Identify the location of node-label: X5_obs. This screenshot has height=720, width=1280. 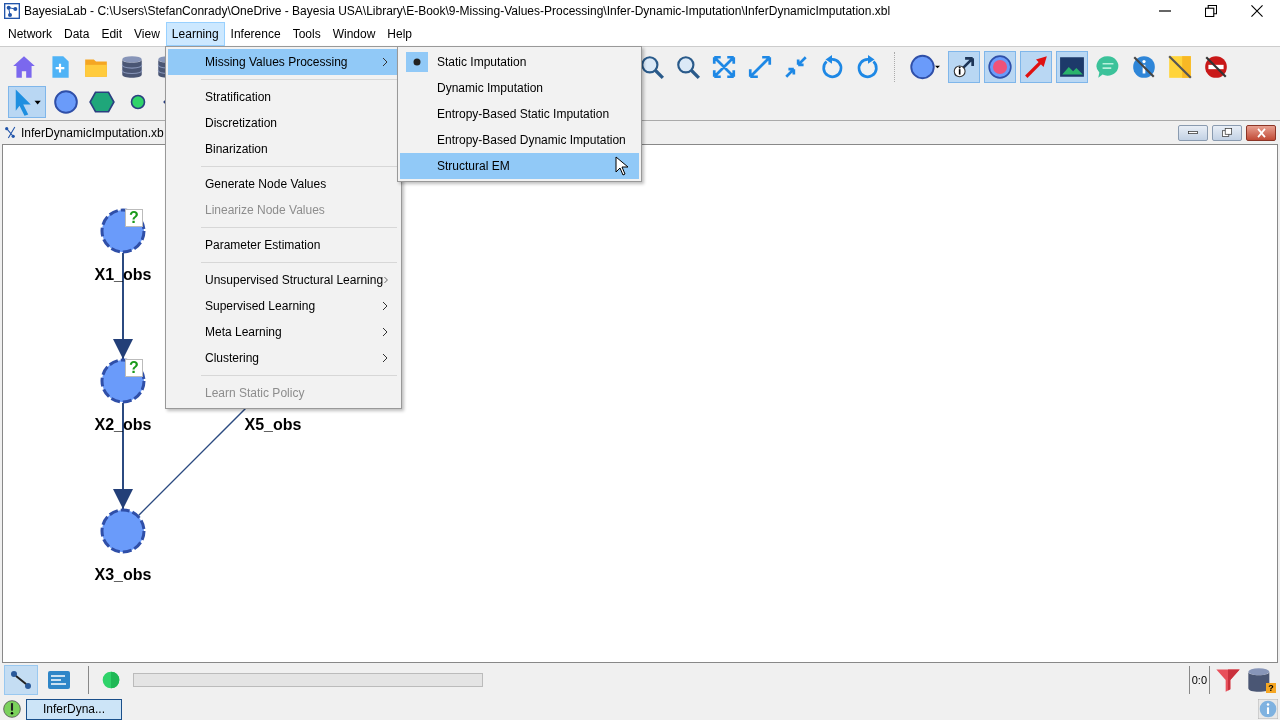
(273, 425).